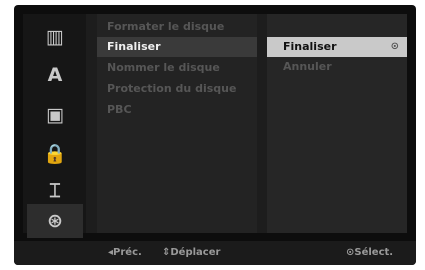  Describe the element at coordinates (394, 46) in the screenshot. I see `select-indicator-icon: ⊙` at that location.